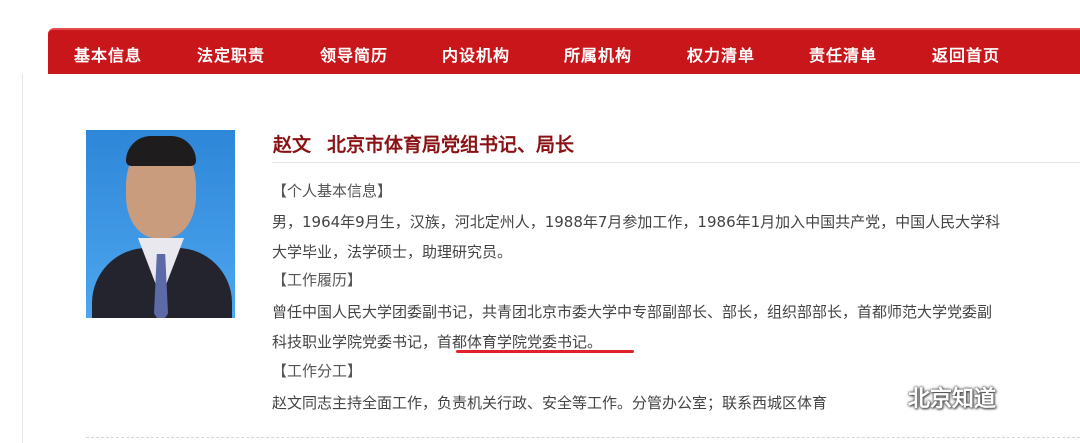  I want to click on nav-item-affiliated-units: 所属机构, so click(598, 54).